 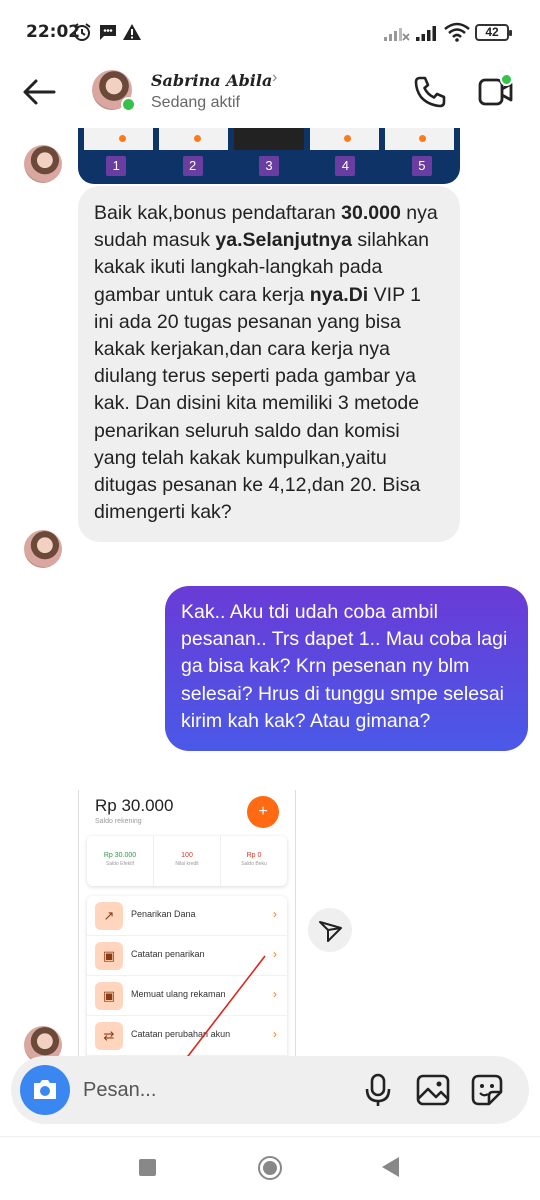 I want to click on system-navigation-bar, so click(x=270, y=1168).